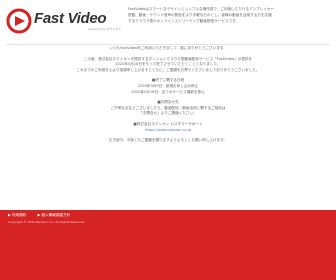 This screenshot has width=336, height=280. I want to click on privacy-link: ▶ 個人情報保護方針, so click(53, 215).